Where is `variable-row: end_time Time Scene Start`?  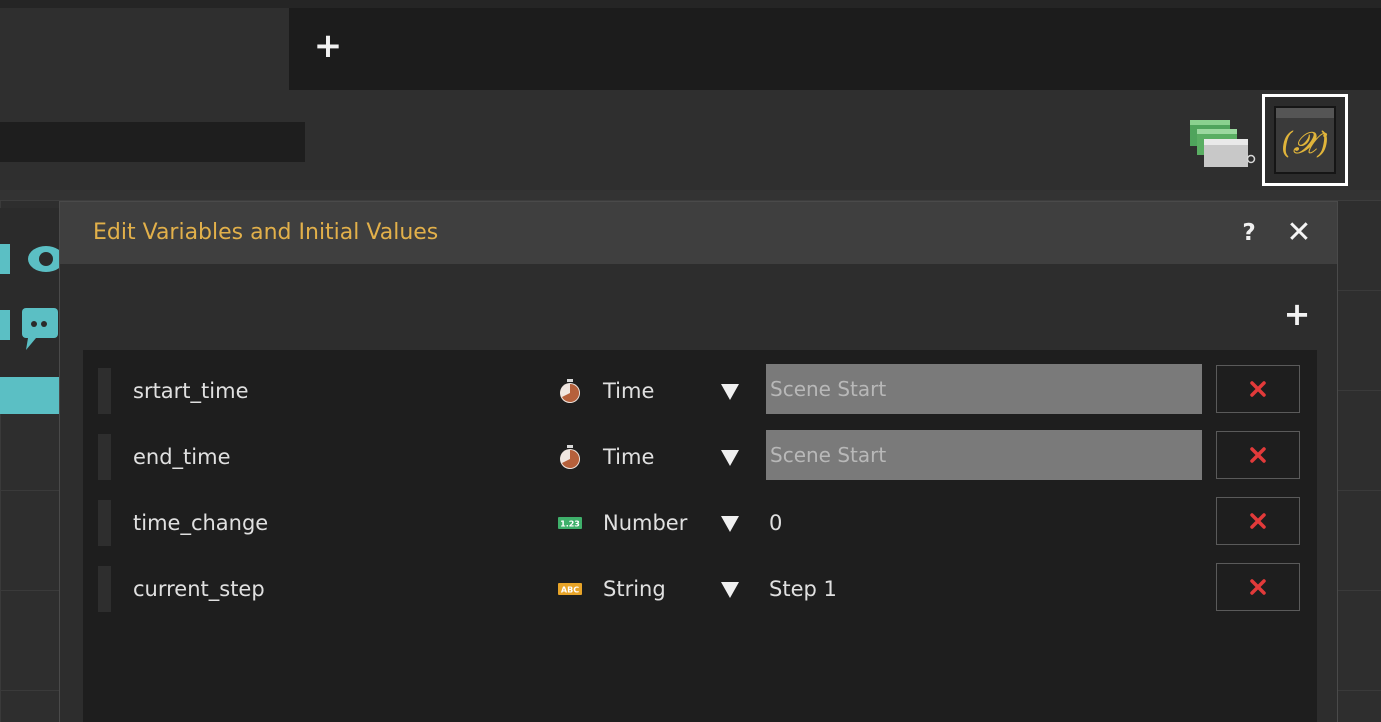 variable-row: end_time Time Scene Start is located at coordinates (700, 457).